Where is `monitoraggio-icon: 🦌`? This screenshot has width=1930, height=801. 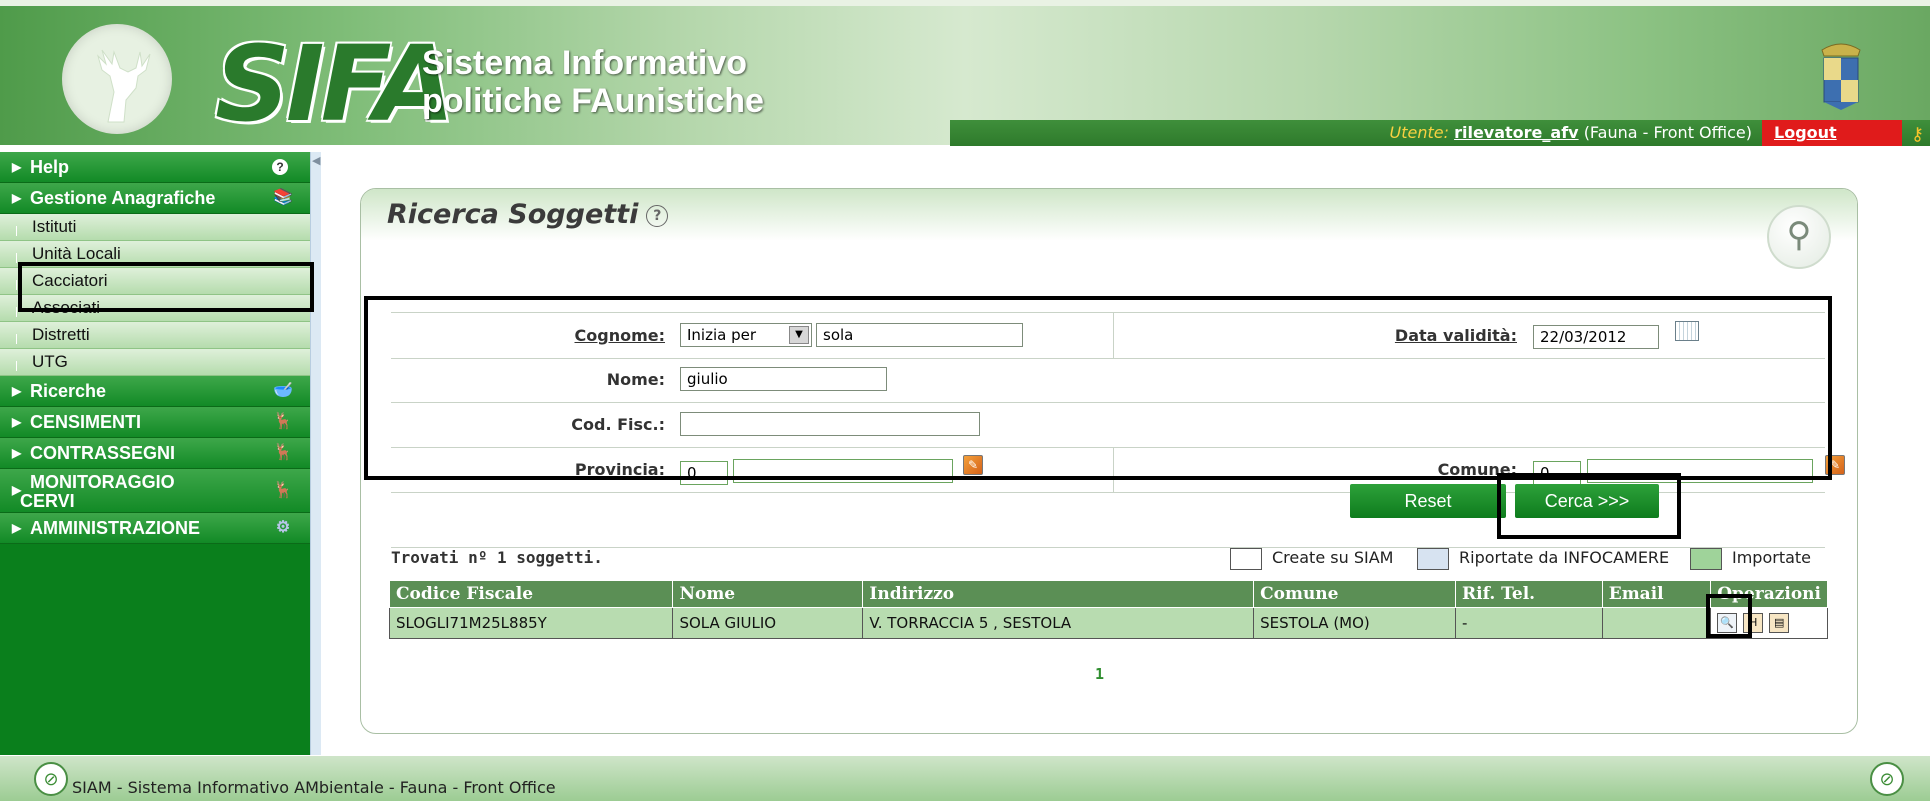
monitoraggio-icon: 🦌 is located at coordinates (283, 490).